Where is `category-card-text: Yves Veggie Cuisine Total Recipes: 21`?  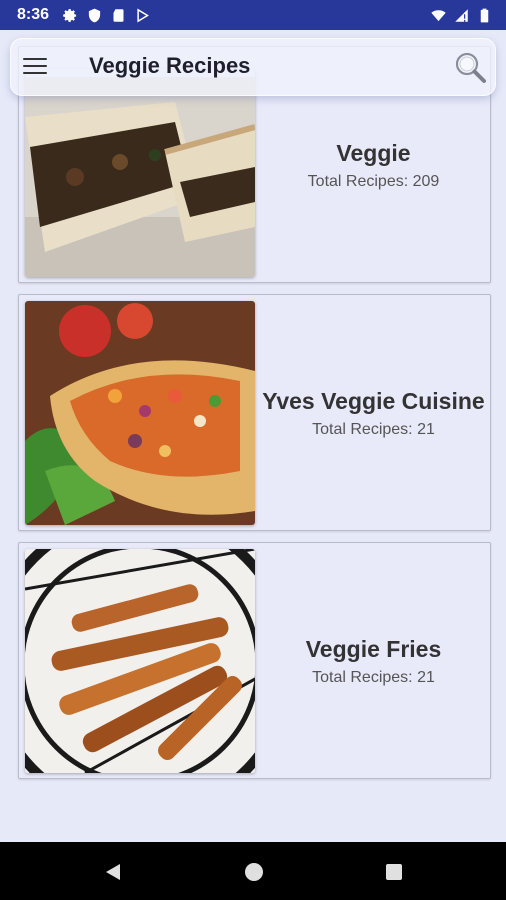
category-card-text: Yves Veggie Cuisine Total Recipes: 21 is located at coordinates (373, 413).